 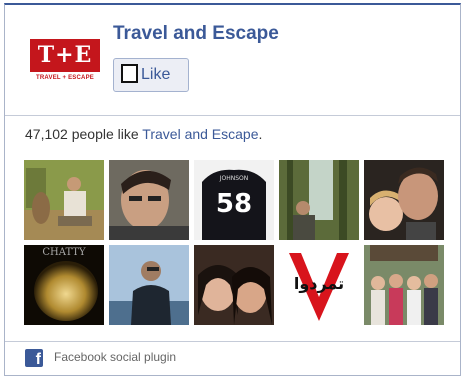 I want to click on like-count-line: 47,102 people like Travel and Escape., so click(x=143, y=134).